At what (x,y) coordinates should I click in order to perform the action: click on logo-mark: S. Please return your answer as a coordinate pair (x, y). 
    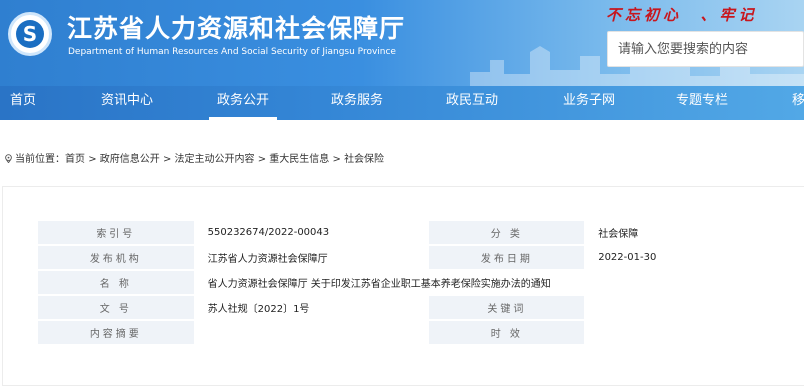
    Looking at the image, I should click on (30, 34).